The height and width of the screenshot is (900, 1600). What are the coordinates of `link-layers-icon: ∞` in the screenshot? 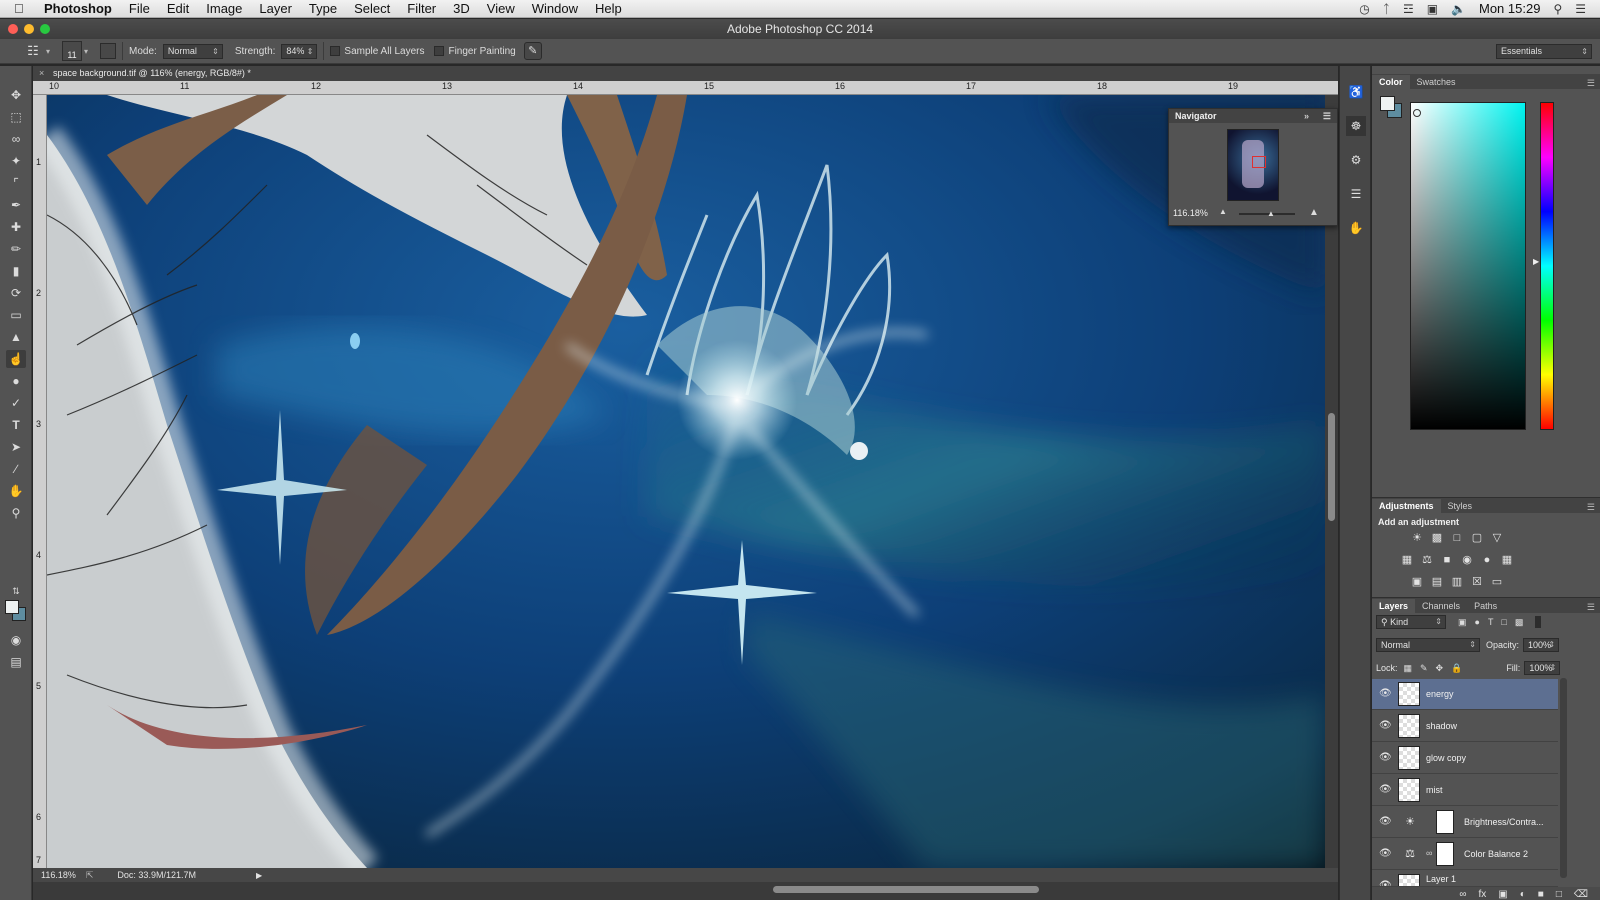 It's located at (1462, 894).